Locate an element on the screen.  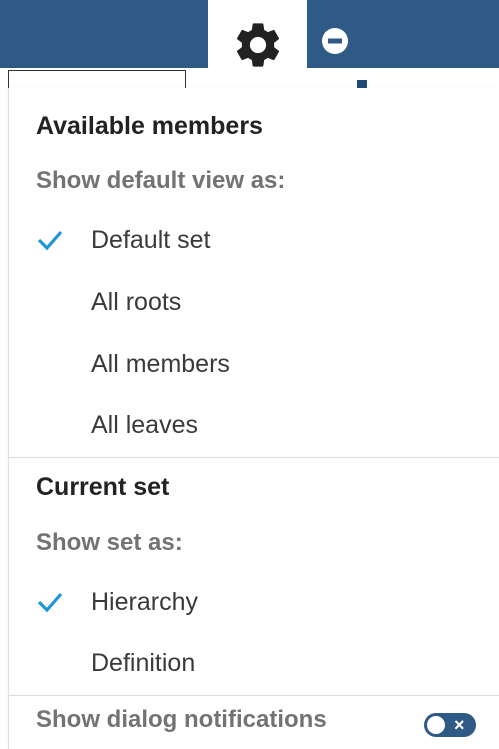
notifications-toggle: × is located at coordinates (450, 725).